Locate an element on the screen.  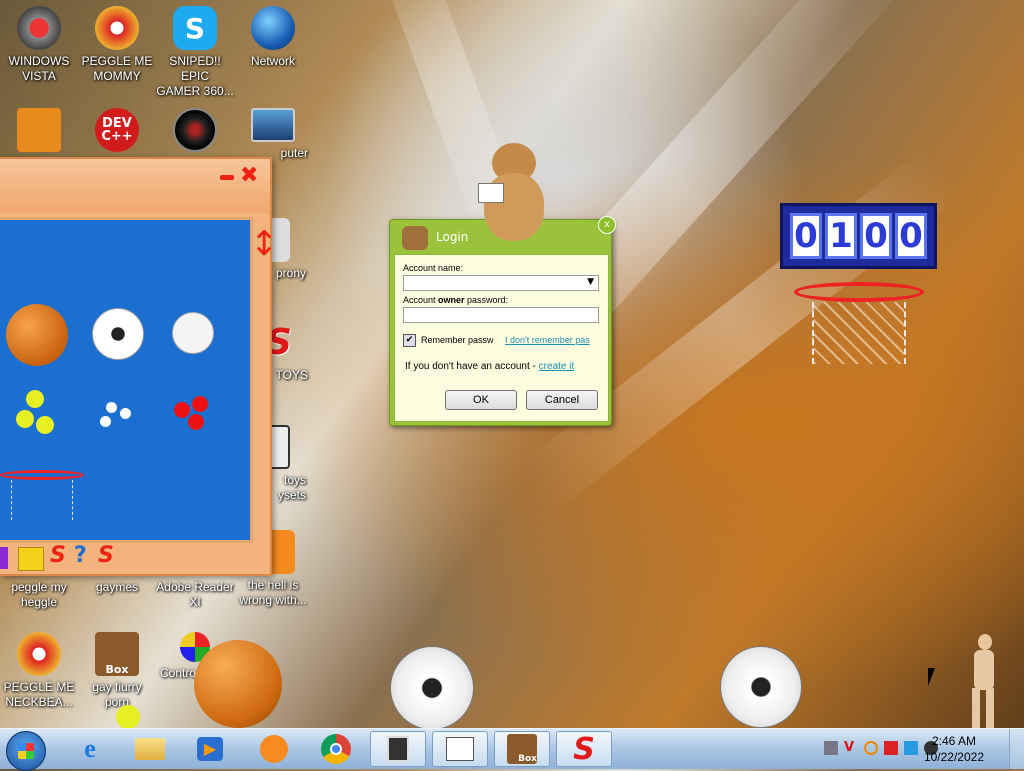
desktop-icon-label: PEGGLE ME MOMMY is located at coordinates (117, 68).